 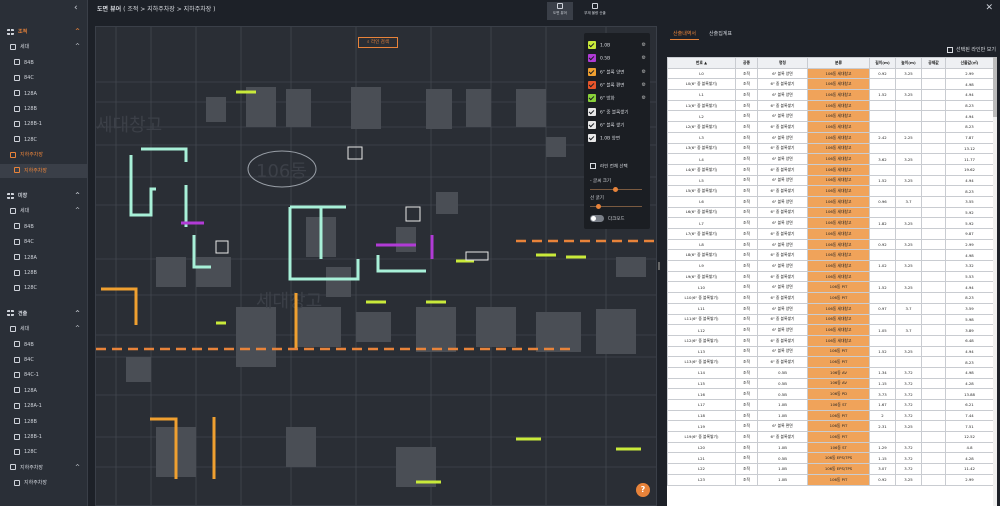 What do you see at coordinates (830, 415) in the screenshot?
I see `table-row: L18 조적 1.0B 106동 PIT 2 3.72 7.44` at bounding box center [830, 415].